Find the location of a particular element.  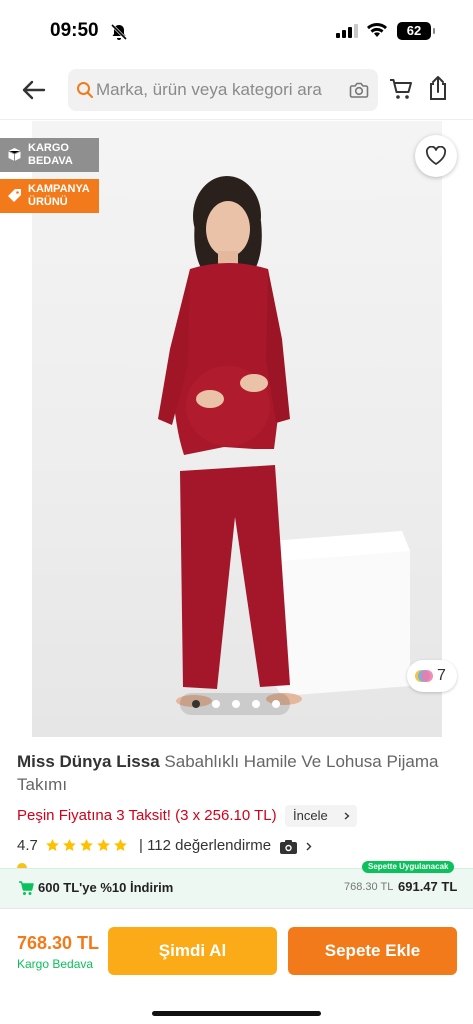

tag-icon is located at coordinates (14, 195).